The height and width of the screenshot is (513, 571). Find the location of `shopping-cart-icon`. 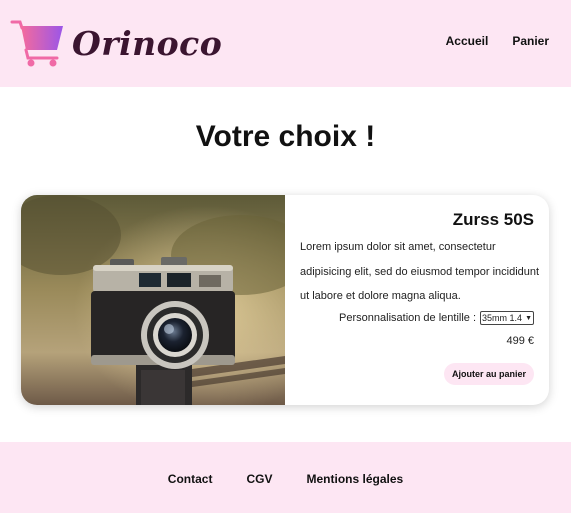

shopping-cart-icon is located at coordinates (36, 43).